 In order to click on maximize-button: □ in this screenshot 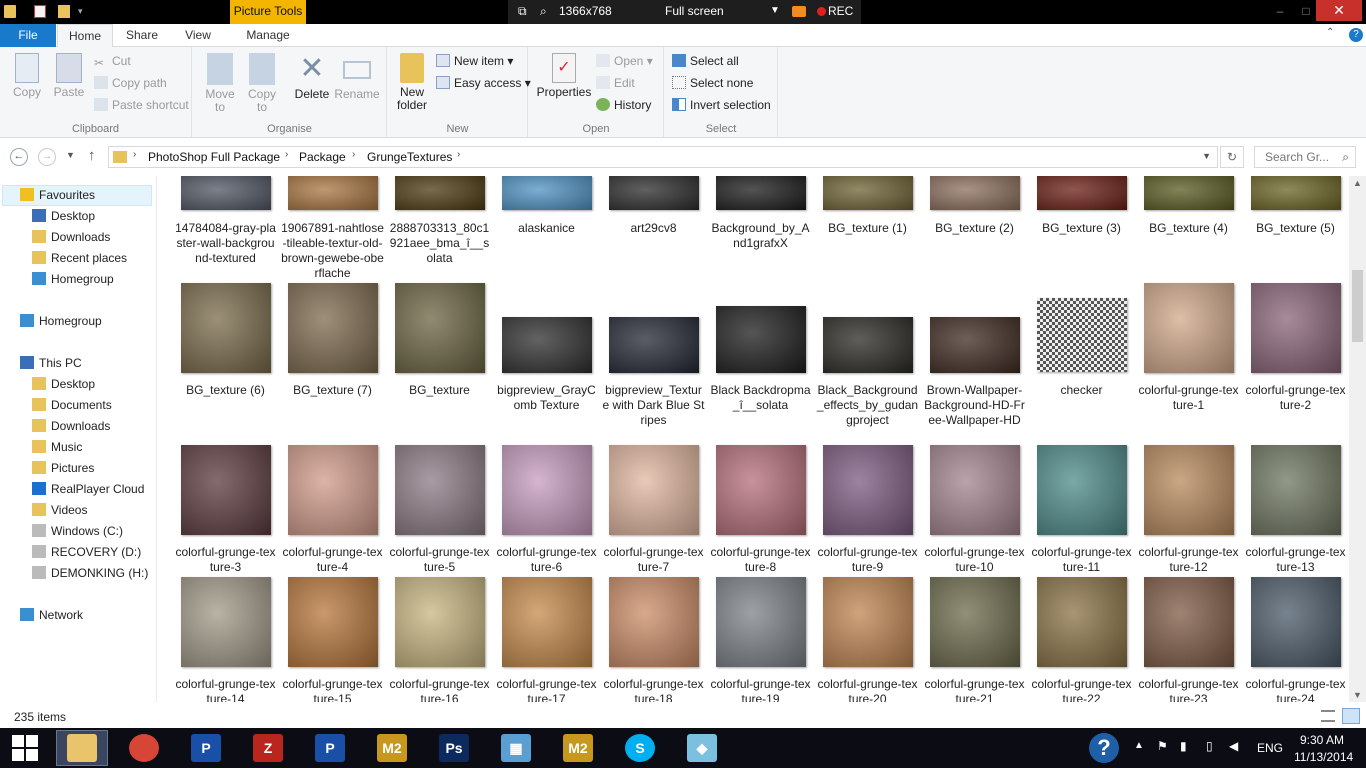, I will do `click(1306, 12)`.